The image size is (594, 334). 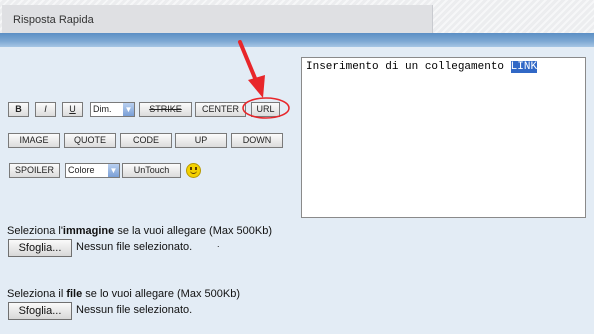 I want to click on url-highlight-ellipse, so click(x=266, y=108).